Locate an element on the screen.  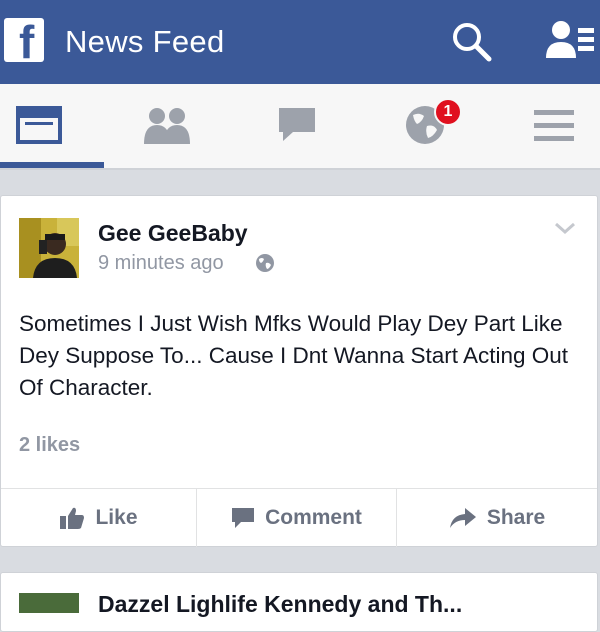
feed-icon is located at coordinates (39, 125).